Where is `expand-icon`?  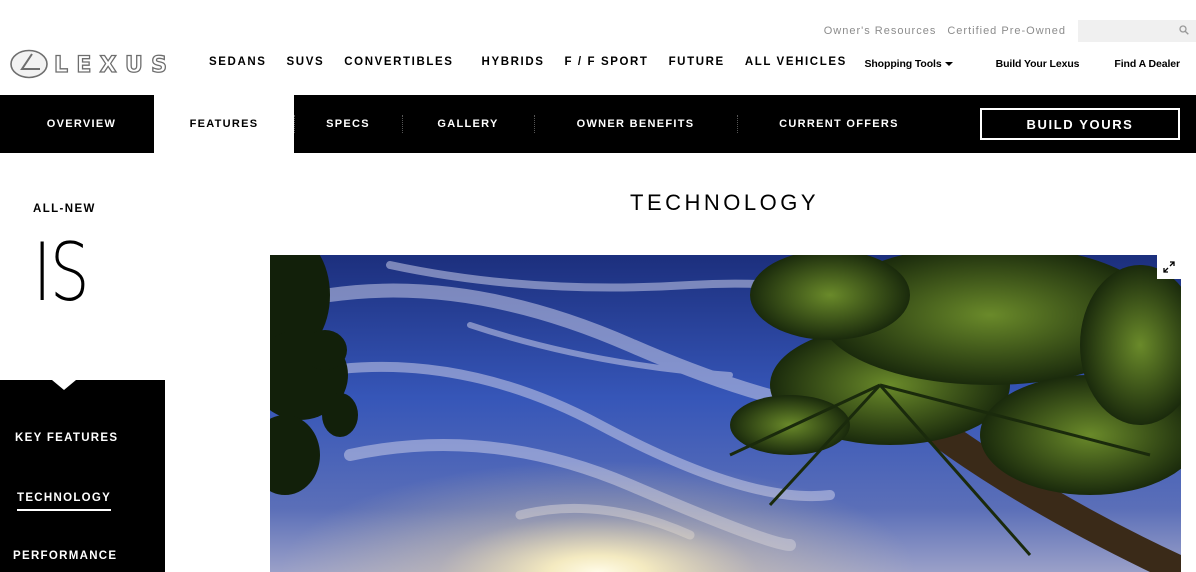
expand-icon is located at coordinates (1169, 267).